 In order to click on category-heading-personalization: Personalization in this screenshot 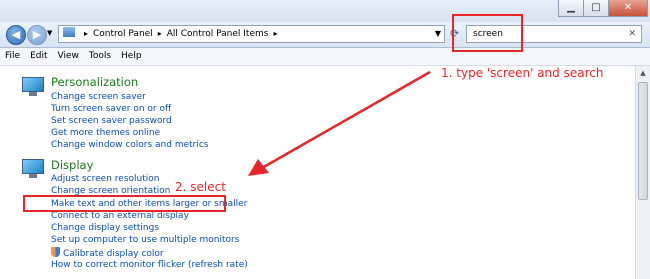, I will do `click(94, 82)`.